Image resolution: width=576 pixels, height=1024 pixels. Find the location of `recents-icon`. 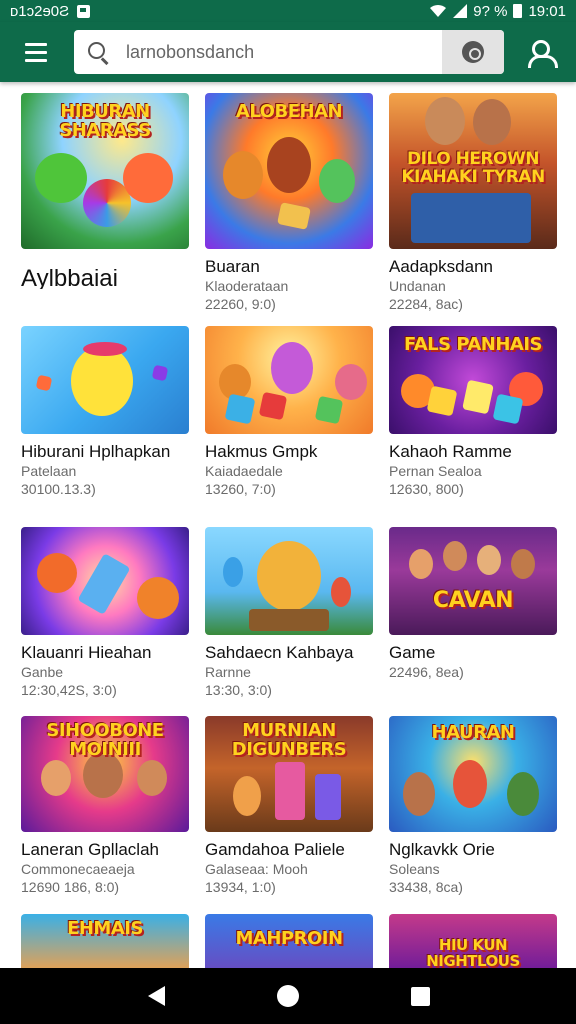

recents-icon is located at coordinates (420, 996).